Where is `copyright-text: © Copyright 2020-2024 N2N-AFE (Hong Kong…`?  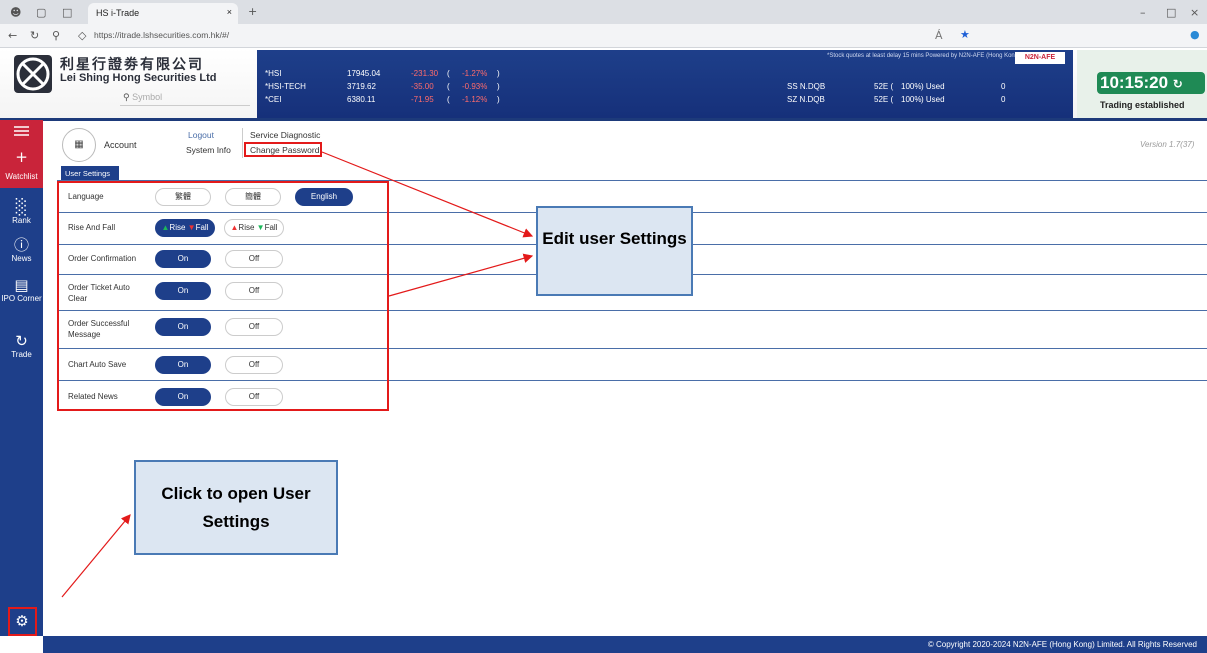
copyright-text: © Copyright 2020-2024 N2N-AFE (Hong Kong… is located at coordinates (1062, 644).